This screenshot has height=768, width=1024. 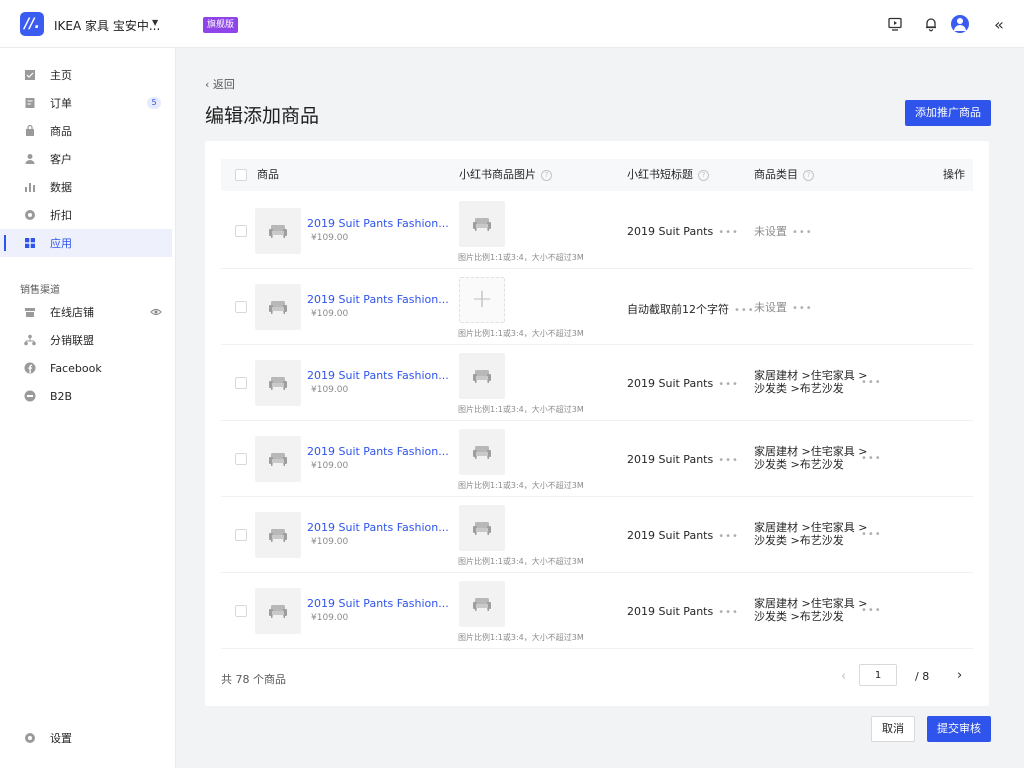 I want to click on sidebar-item-distribution: 分销联盟, so click(x=86, y=340).